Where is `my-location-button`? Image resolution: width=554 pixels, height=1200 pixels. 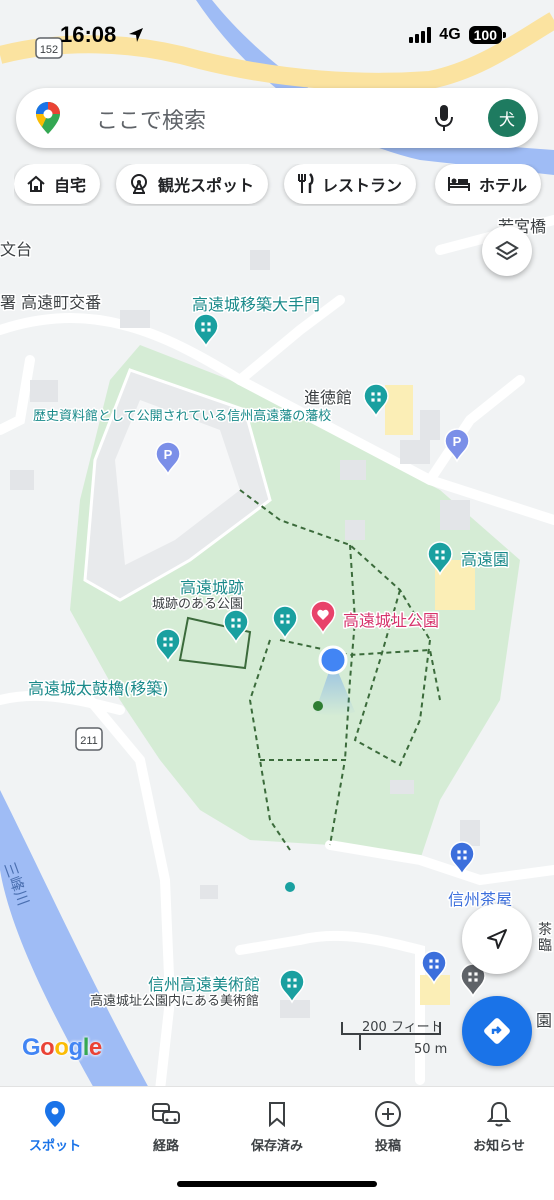
my-location-button is located at coordinates (497, 939).